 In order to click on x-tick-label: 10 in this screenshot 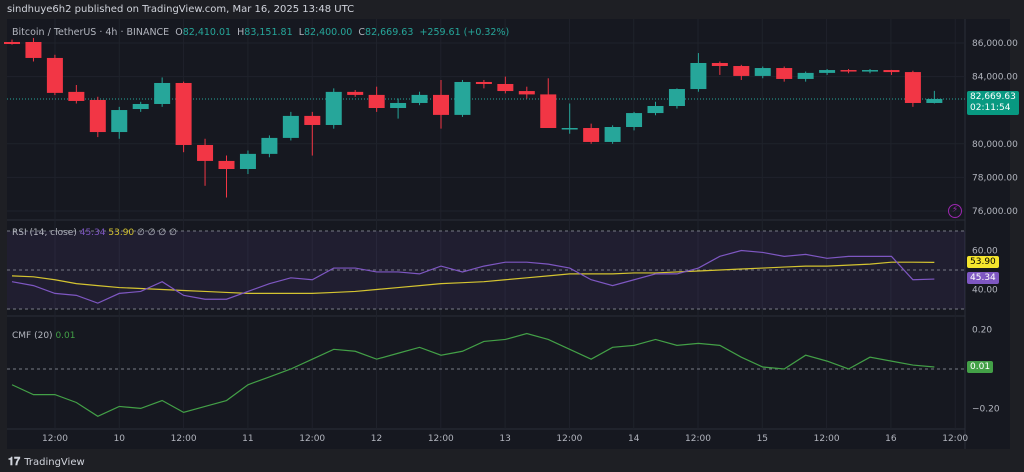, I will do `click(120, 439)`.